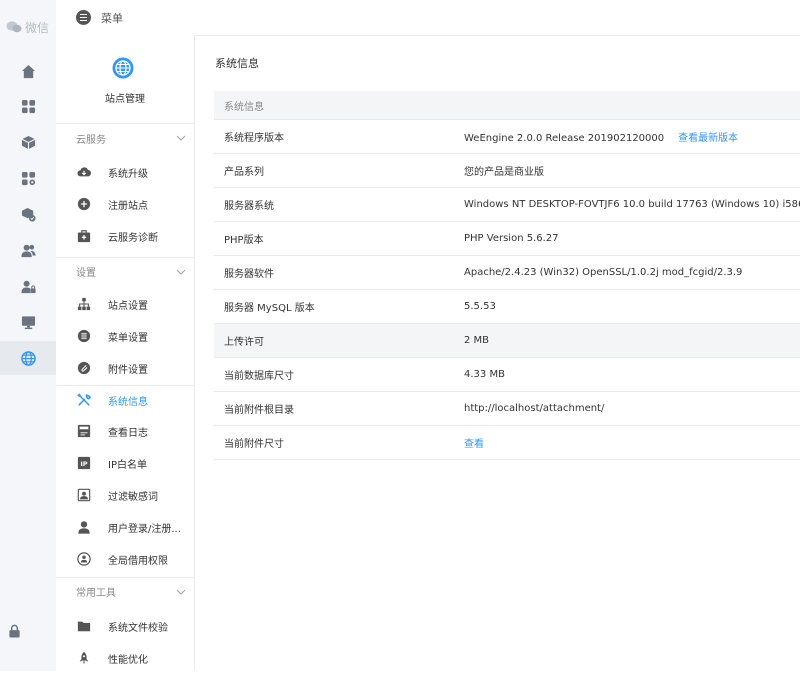  I want to click on sidebar-item-label: 系统升级, so click(128, 174).